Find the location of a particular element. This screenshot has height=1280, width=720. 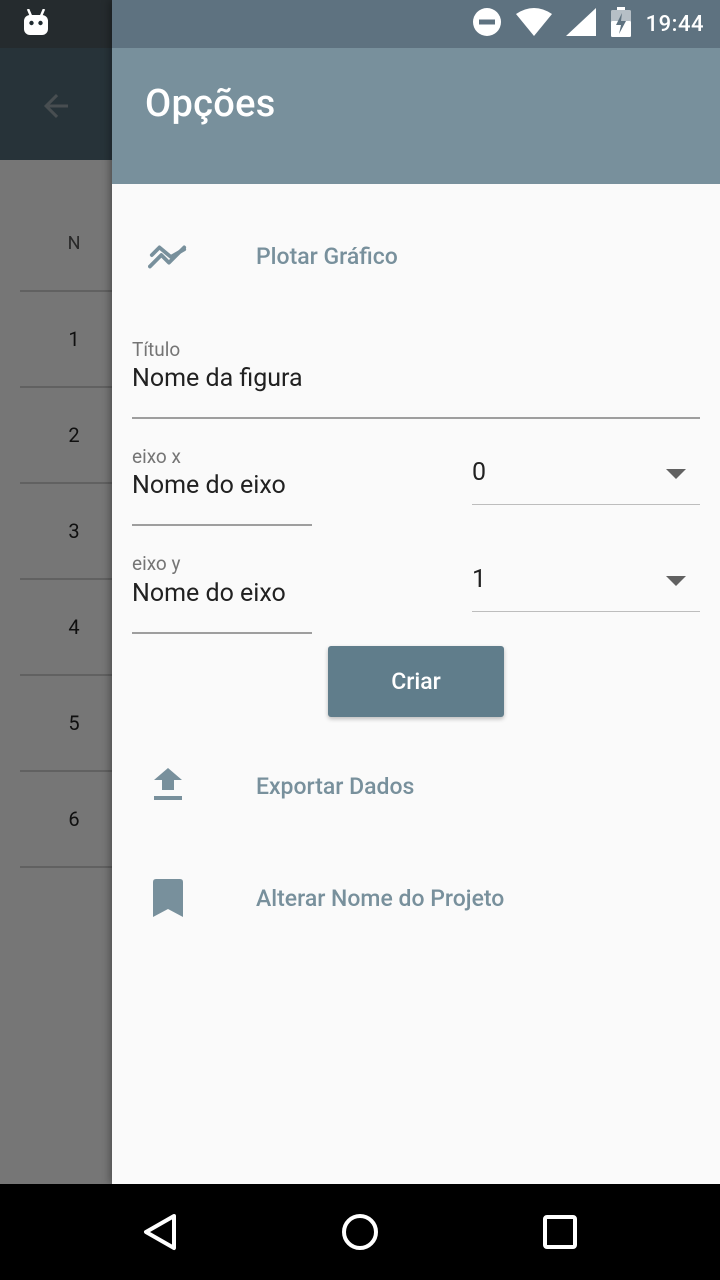

battery-charging-icon is located at coordinates (621, 24).